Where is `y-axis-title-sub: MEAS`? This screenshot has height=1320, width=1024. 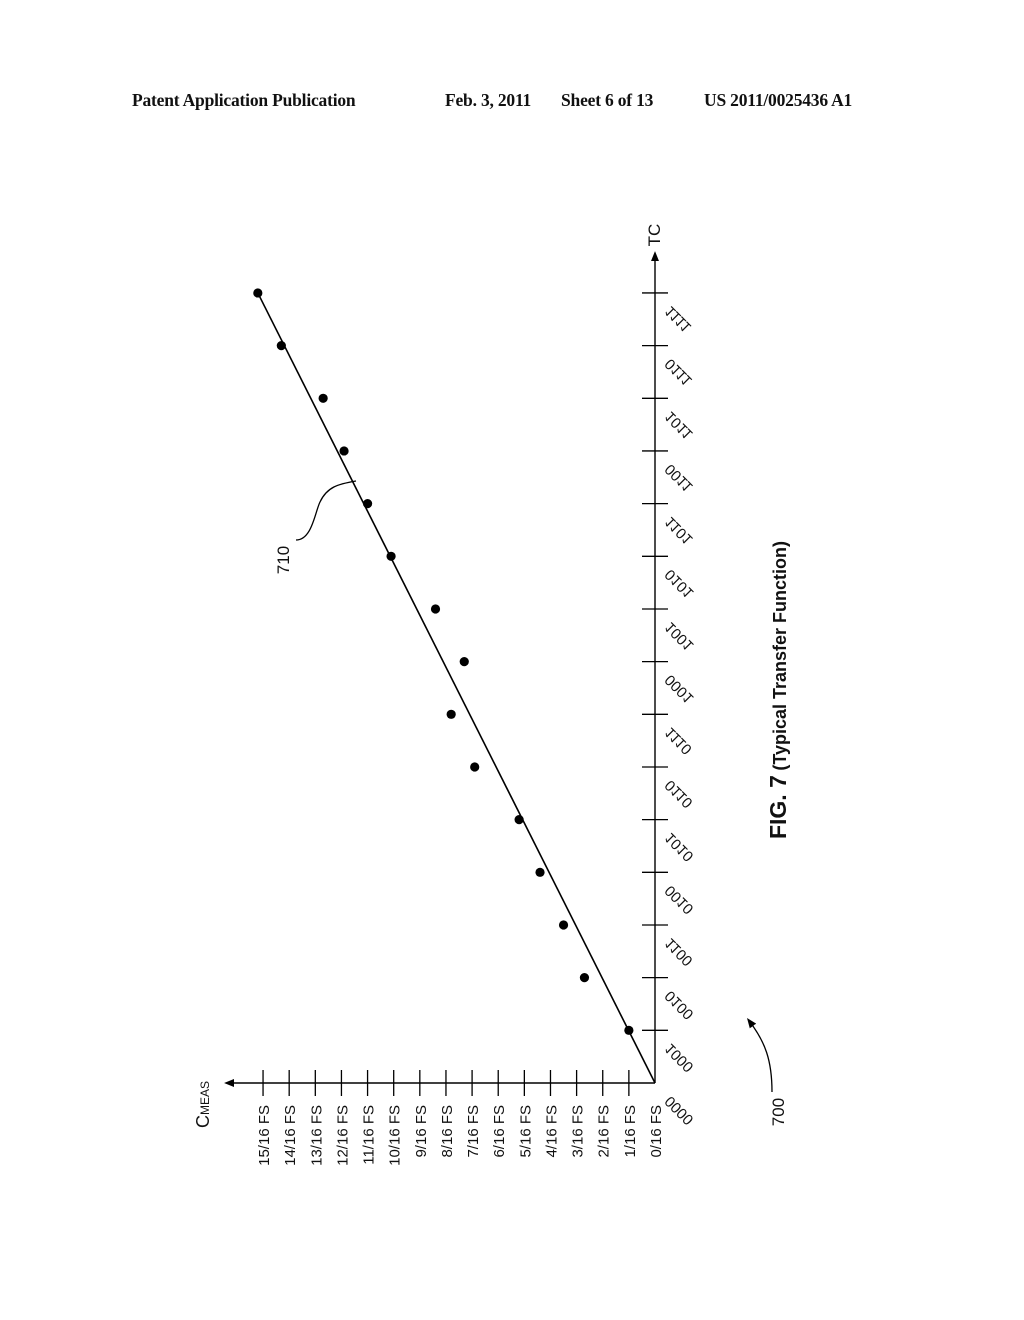 y-axis-title-sub: MEAS is located at coordinates (205, 1098).